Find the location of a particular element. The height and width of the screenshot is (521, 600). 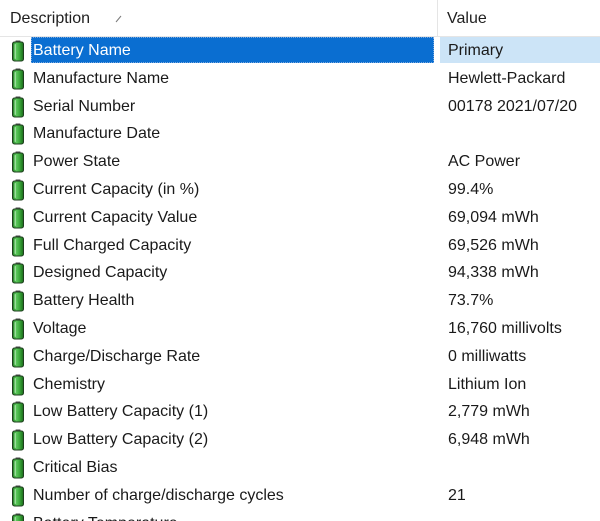

row-label: Full Charged Capacity is located at coordinates (112, 245).